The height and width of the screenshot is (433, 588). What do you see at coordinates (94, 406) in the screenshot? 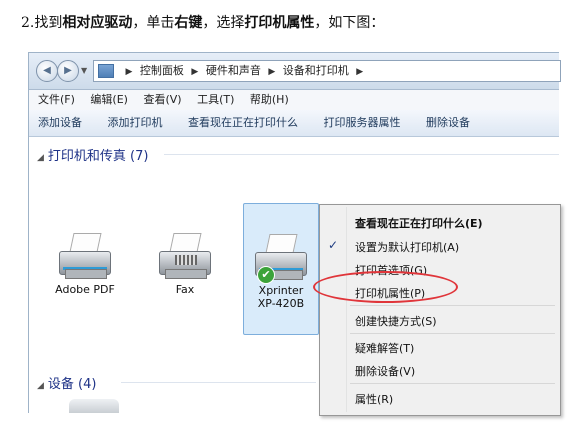
I see `device-icon-partial` at bounding box center [94, 406].